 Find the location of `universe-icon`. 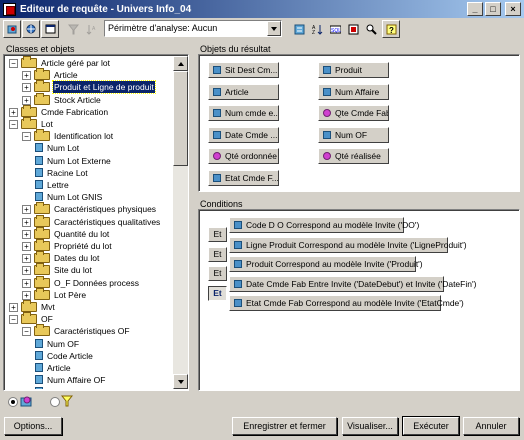

universe-icon is located at coordinates (31, 29).